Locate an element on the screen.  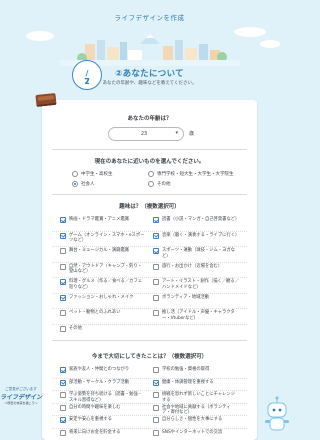
values-checkbox-item: 挑戦を恐れず新しいことにチャレンジする is located at coordinates (196, 397).